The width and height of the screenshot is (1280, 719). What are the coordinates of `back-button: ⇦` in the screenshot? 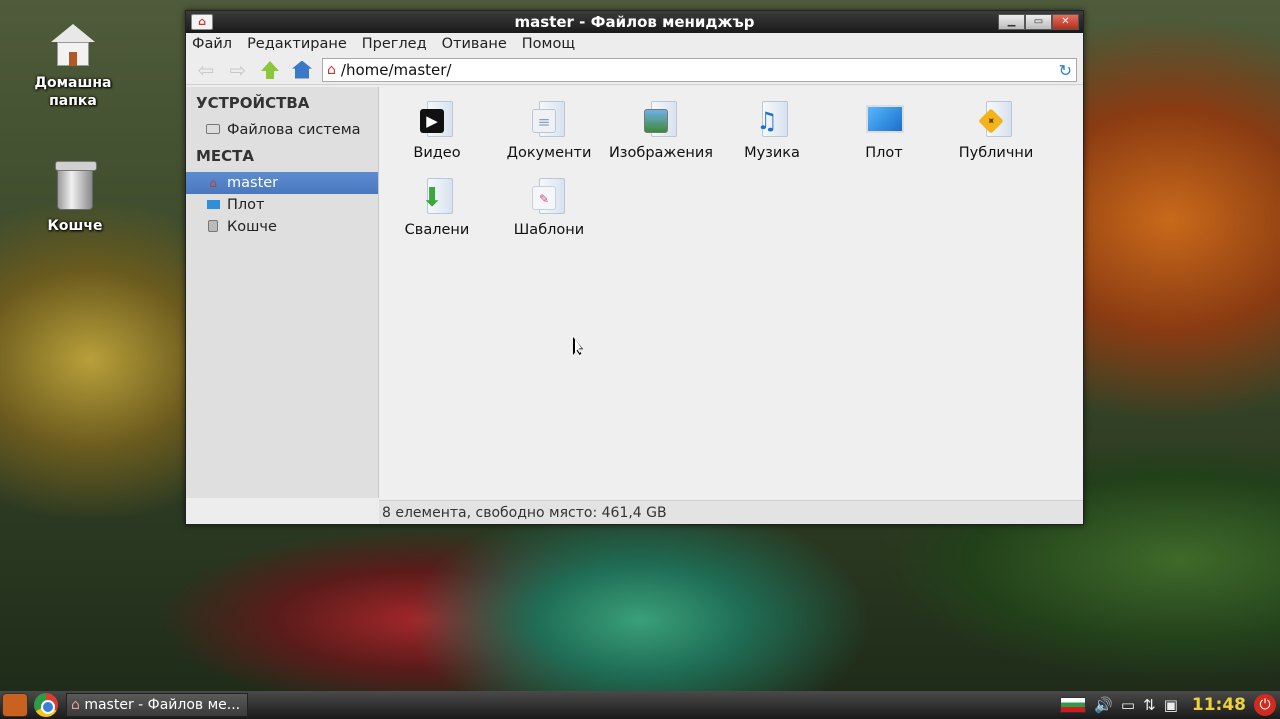 It's located at (206, 70).